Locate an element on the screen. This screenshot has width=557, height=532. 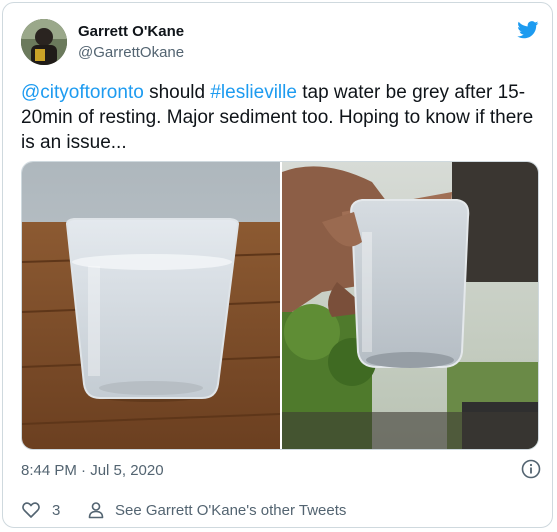
twitter-bird-icon is located at coordinates (528, 30).